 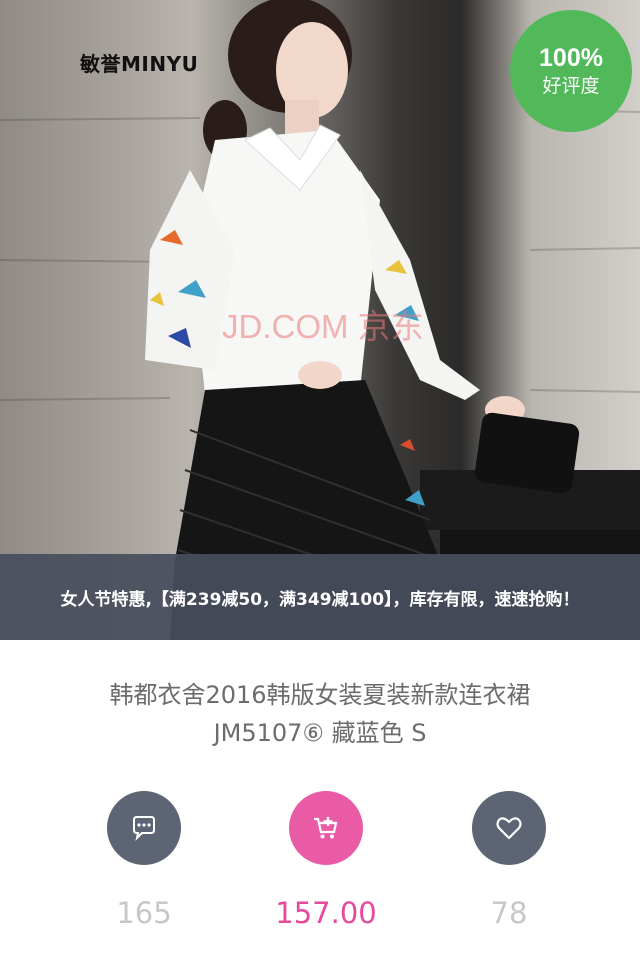 What do you see at coordinates (320, 714) in the screenshot?
I see `product-title: 韩都衣舍2016韩版女装夏装新款连衣裙 JM5107⑥ 藏蓝色 S` at bounding box center [320, 714].